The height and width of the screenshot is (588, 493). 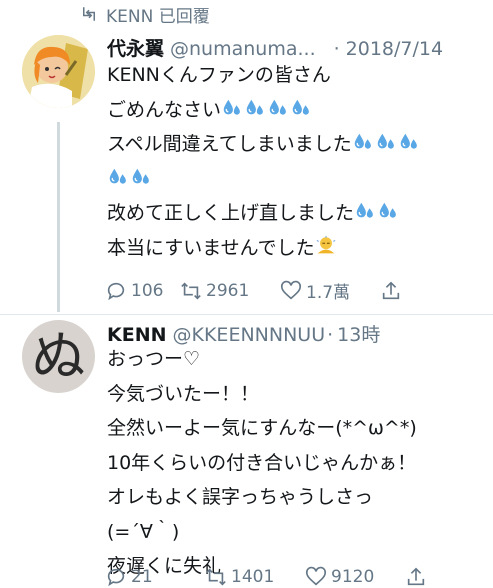 I want to click on tweet-line-with-emoji: 改めて正しく上げ直しました, so click(x=264, y=213).